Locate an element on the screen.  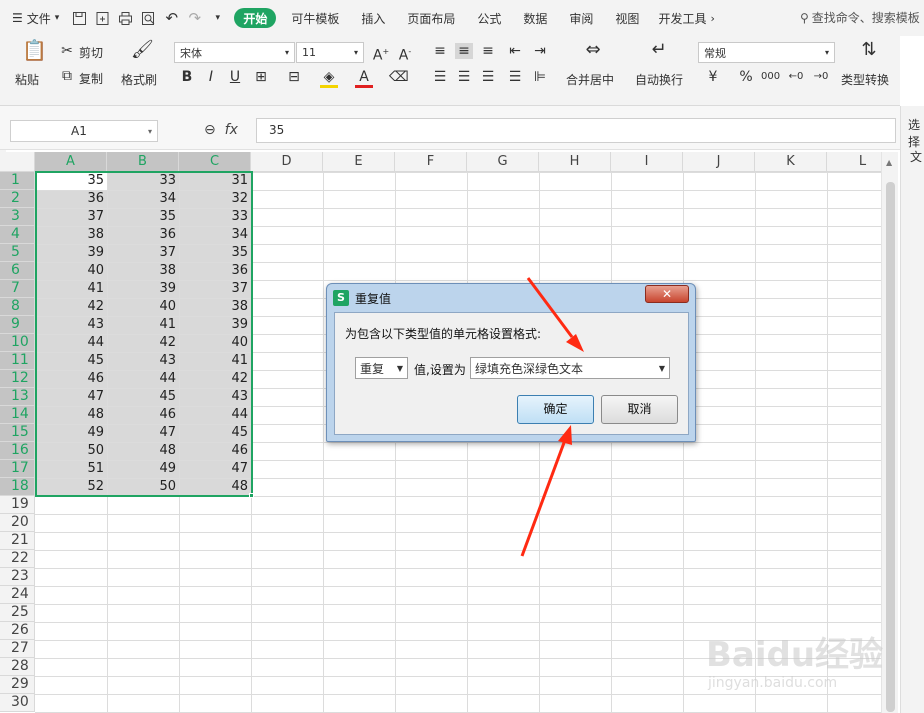
row-header: 4 is located at coordinates (17, 235).